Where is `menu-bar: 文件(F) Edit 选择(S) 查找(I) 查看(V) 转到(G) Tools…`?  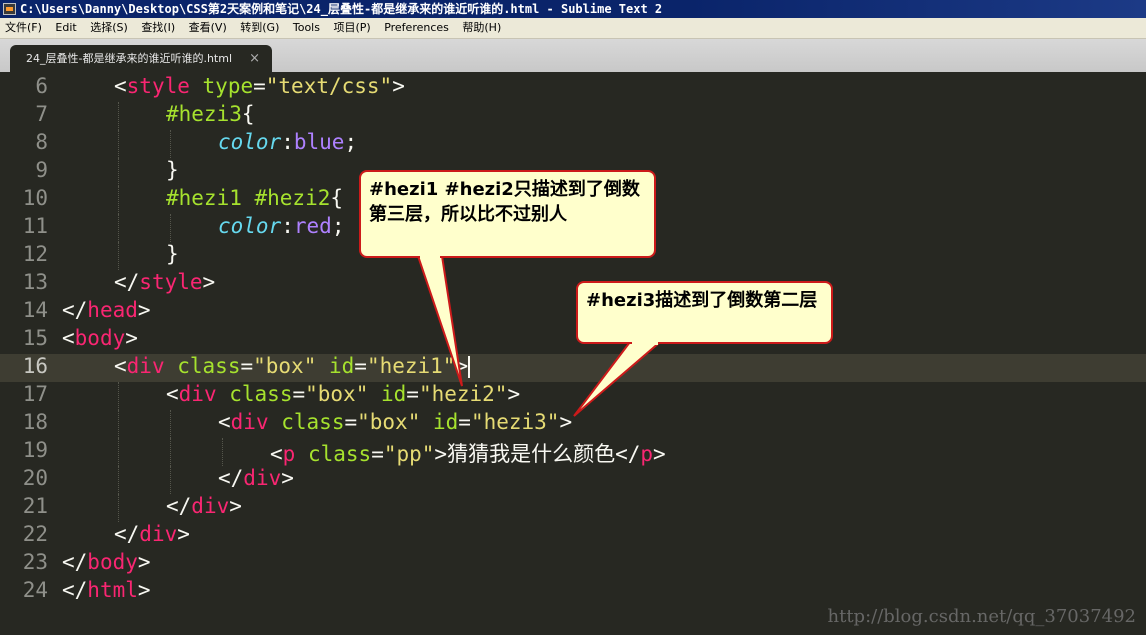 menu-bar: 文件(F) Edit 选择(S) 查找(I) 查看(V) 转到(G) Tools… is located at coordinates (573, 28).